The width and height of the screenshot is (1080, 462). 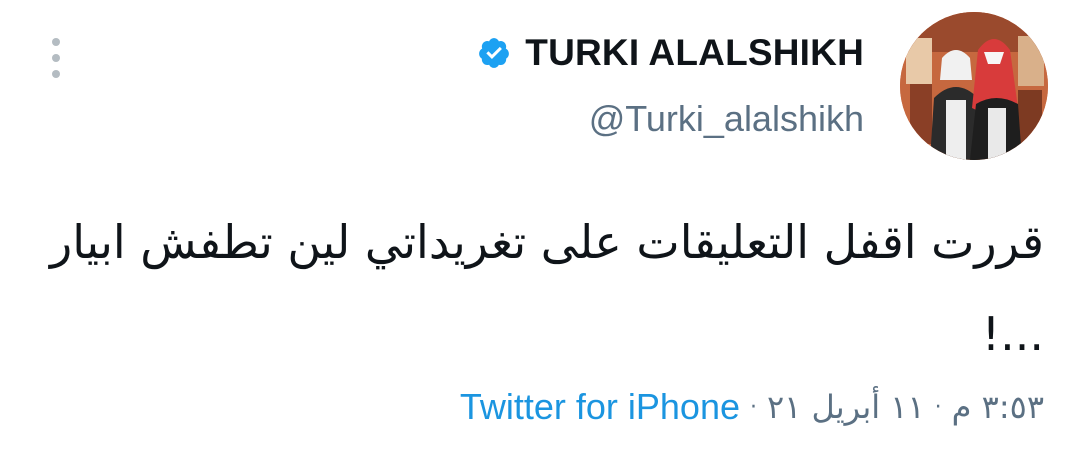 What do you see at coordinates (726, 119) in the screenshot?
I see `author-handle: @Turki_alalshikh` at bounding box center [726, 119].